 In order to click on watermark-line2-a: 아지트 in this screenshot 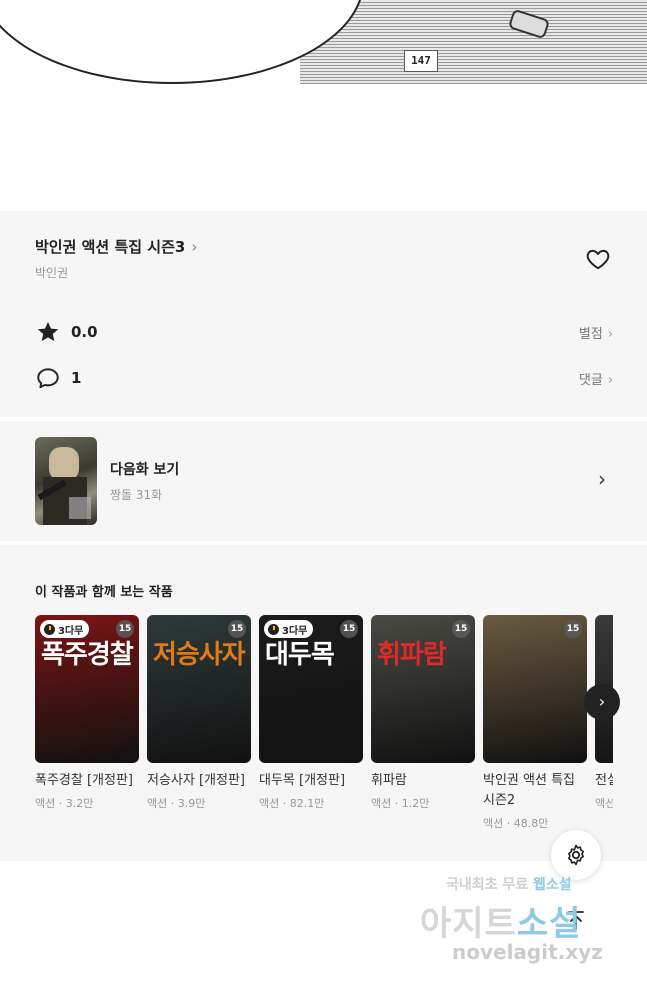, I will do `click(468, 924)`.